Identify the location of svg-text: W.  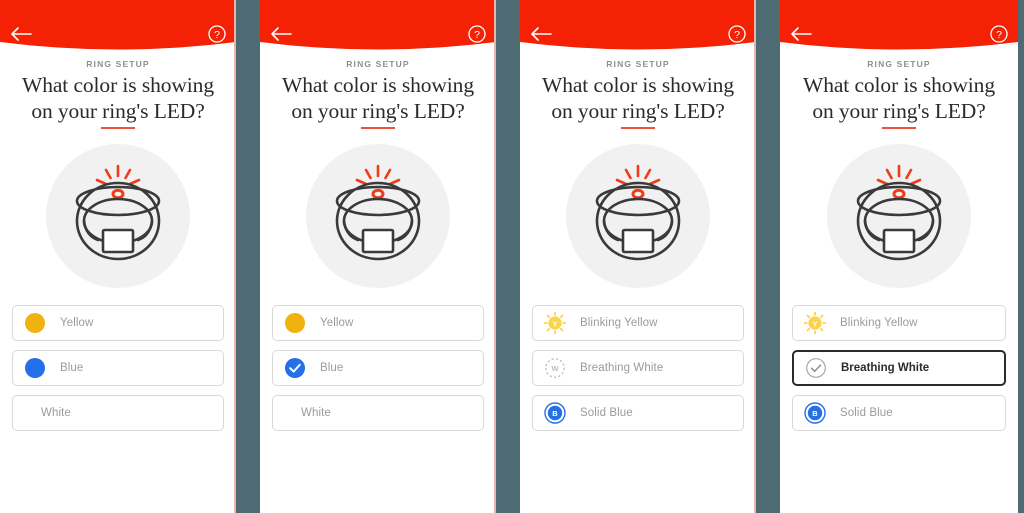
(555, 368).